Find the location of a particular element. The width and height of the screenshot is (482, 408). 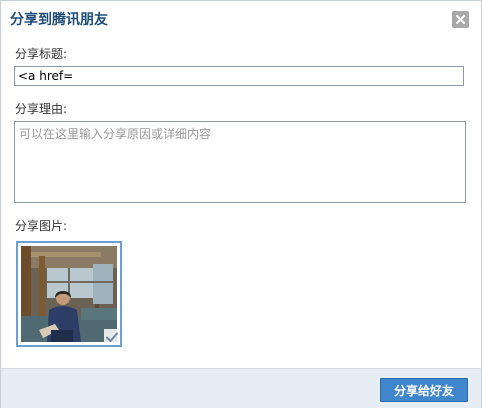

close-button is located at coordinates (460, 19).